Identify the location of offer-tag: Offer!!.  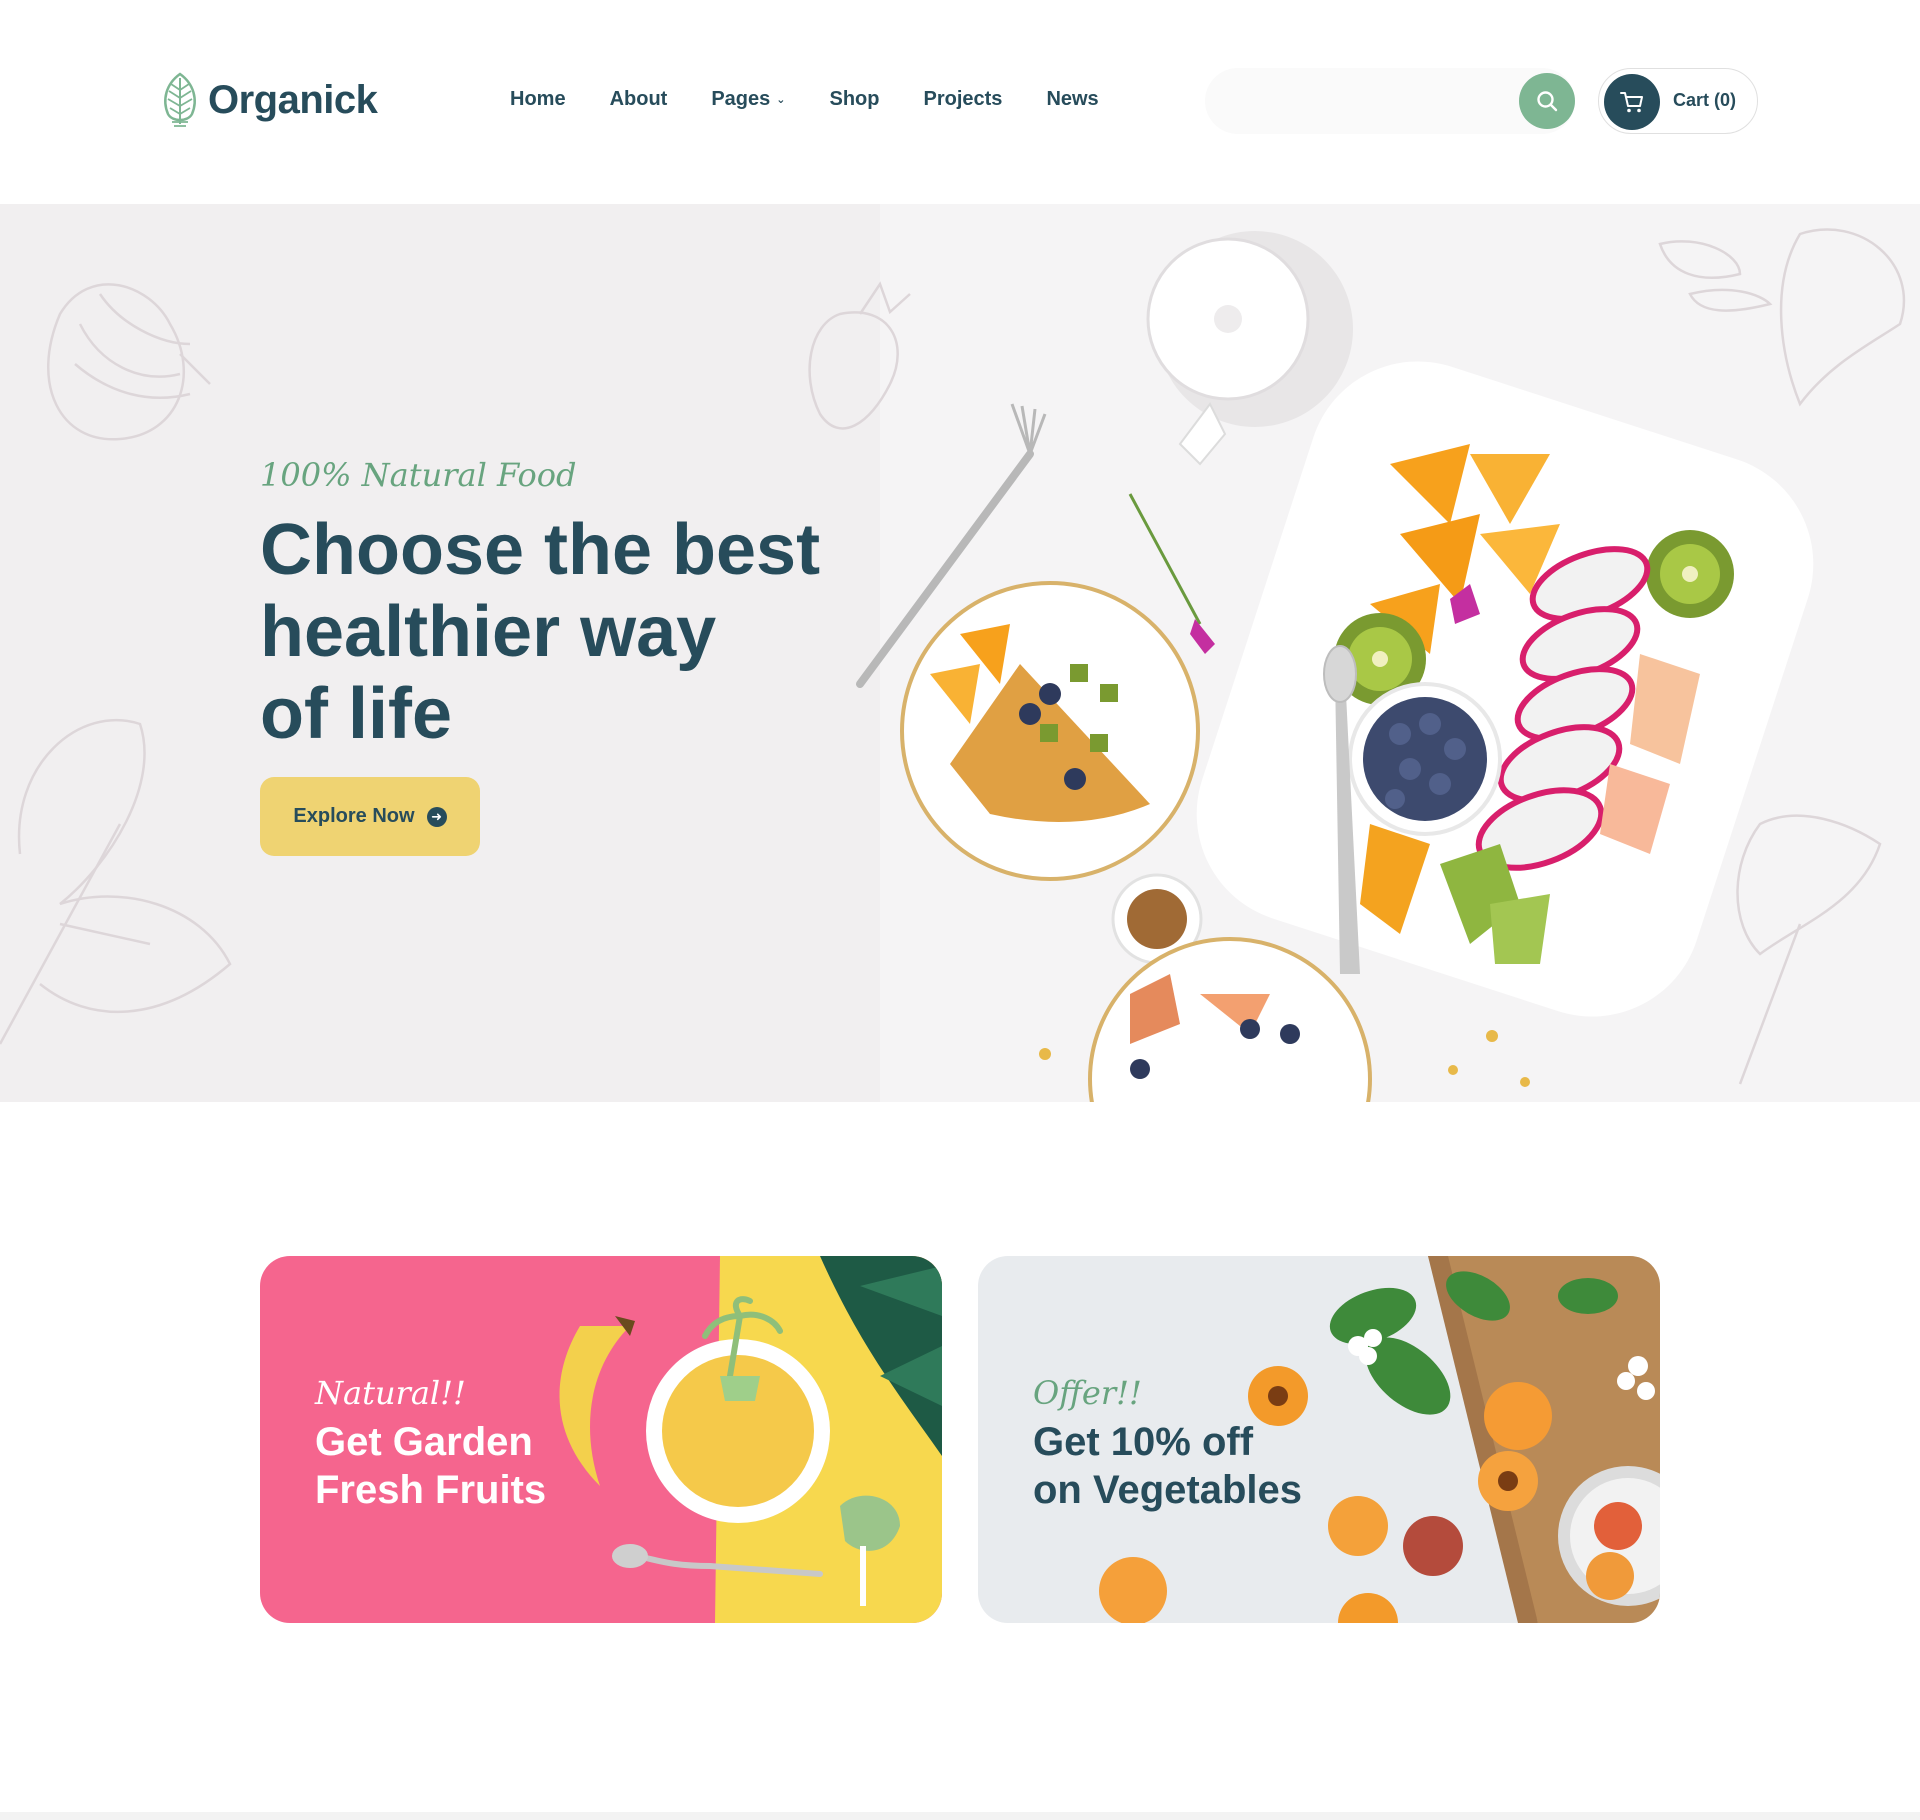
(1087, 1393).